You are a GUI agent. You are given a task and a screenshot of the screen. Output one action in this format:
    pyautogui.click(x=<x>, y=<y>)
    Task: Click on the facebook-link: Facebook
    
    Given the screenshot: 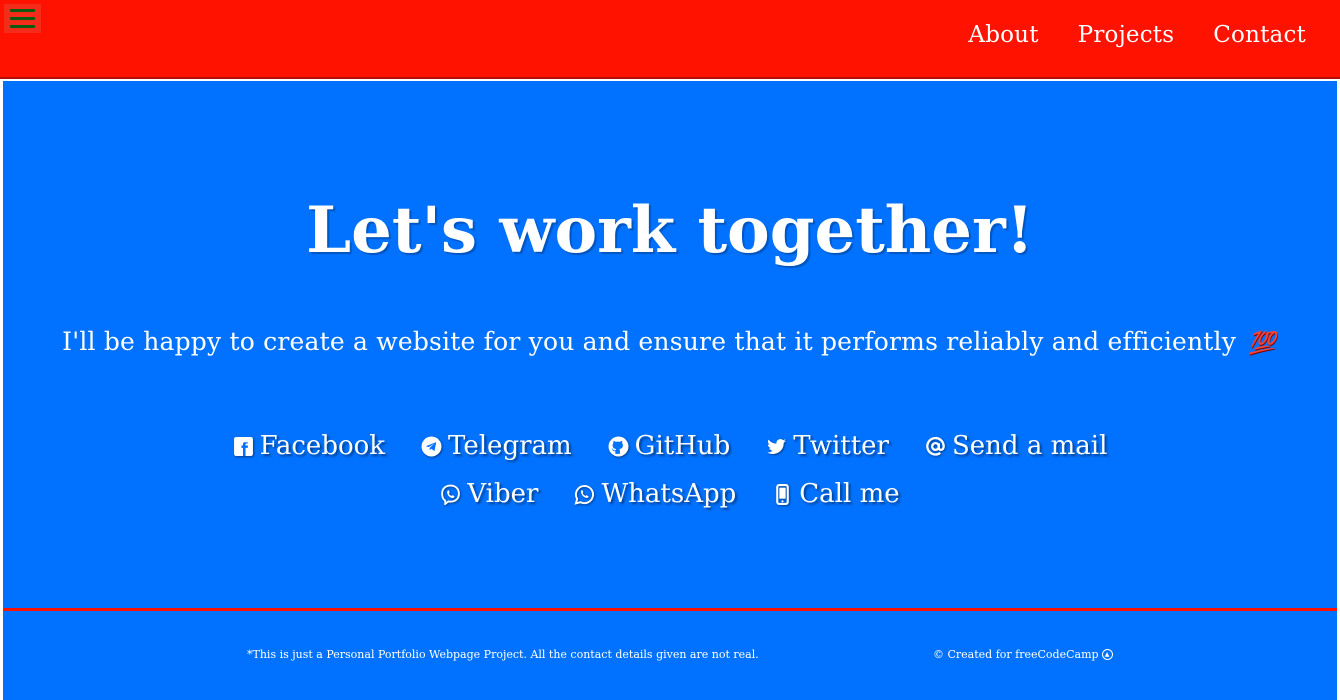 What is the action you would take?
    pyautogui.click(x=309, y=446)
    